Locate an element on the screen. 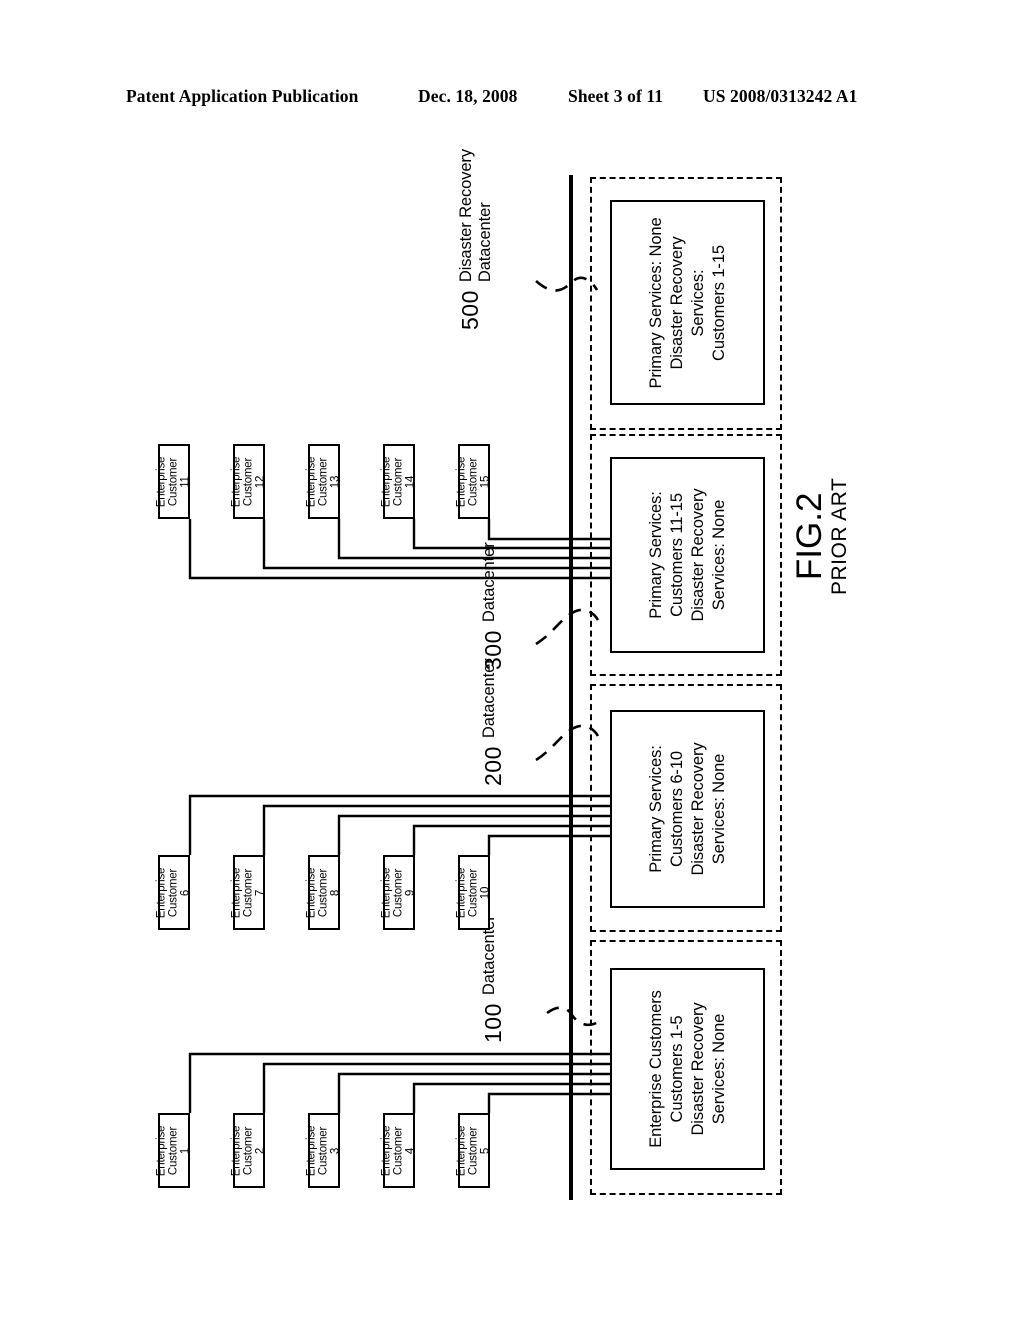  customer-box-12: Enterprise Customer 12 is located at coordinates (248, 481).